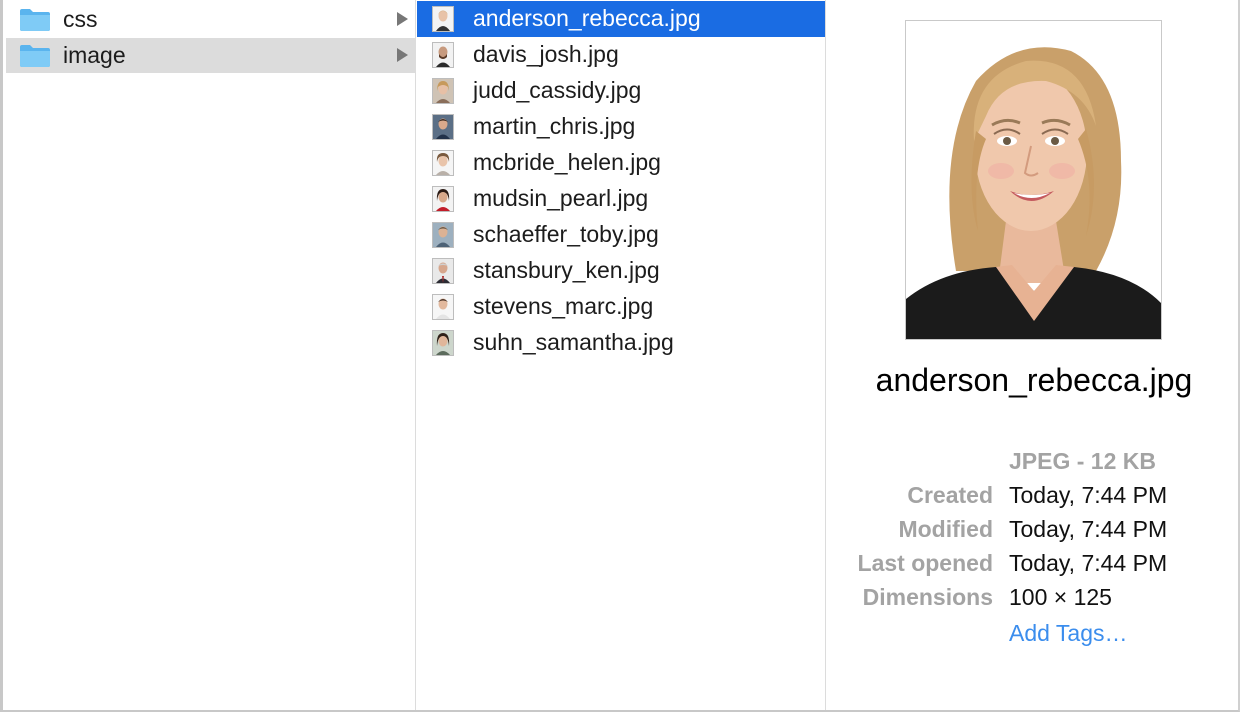  I want to click on image-preview, so click(1033, 180).